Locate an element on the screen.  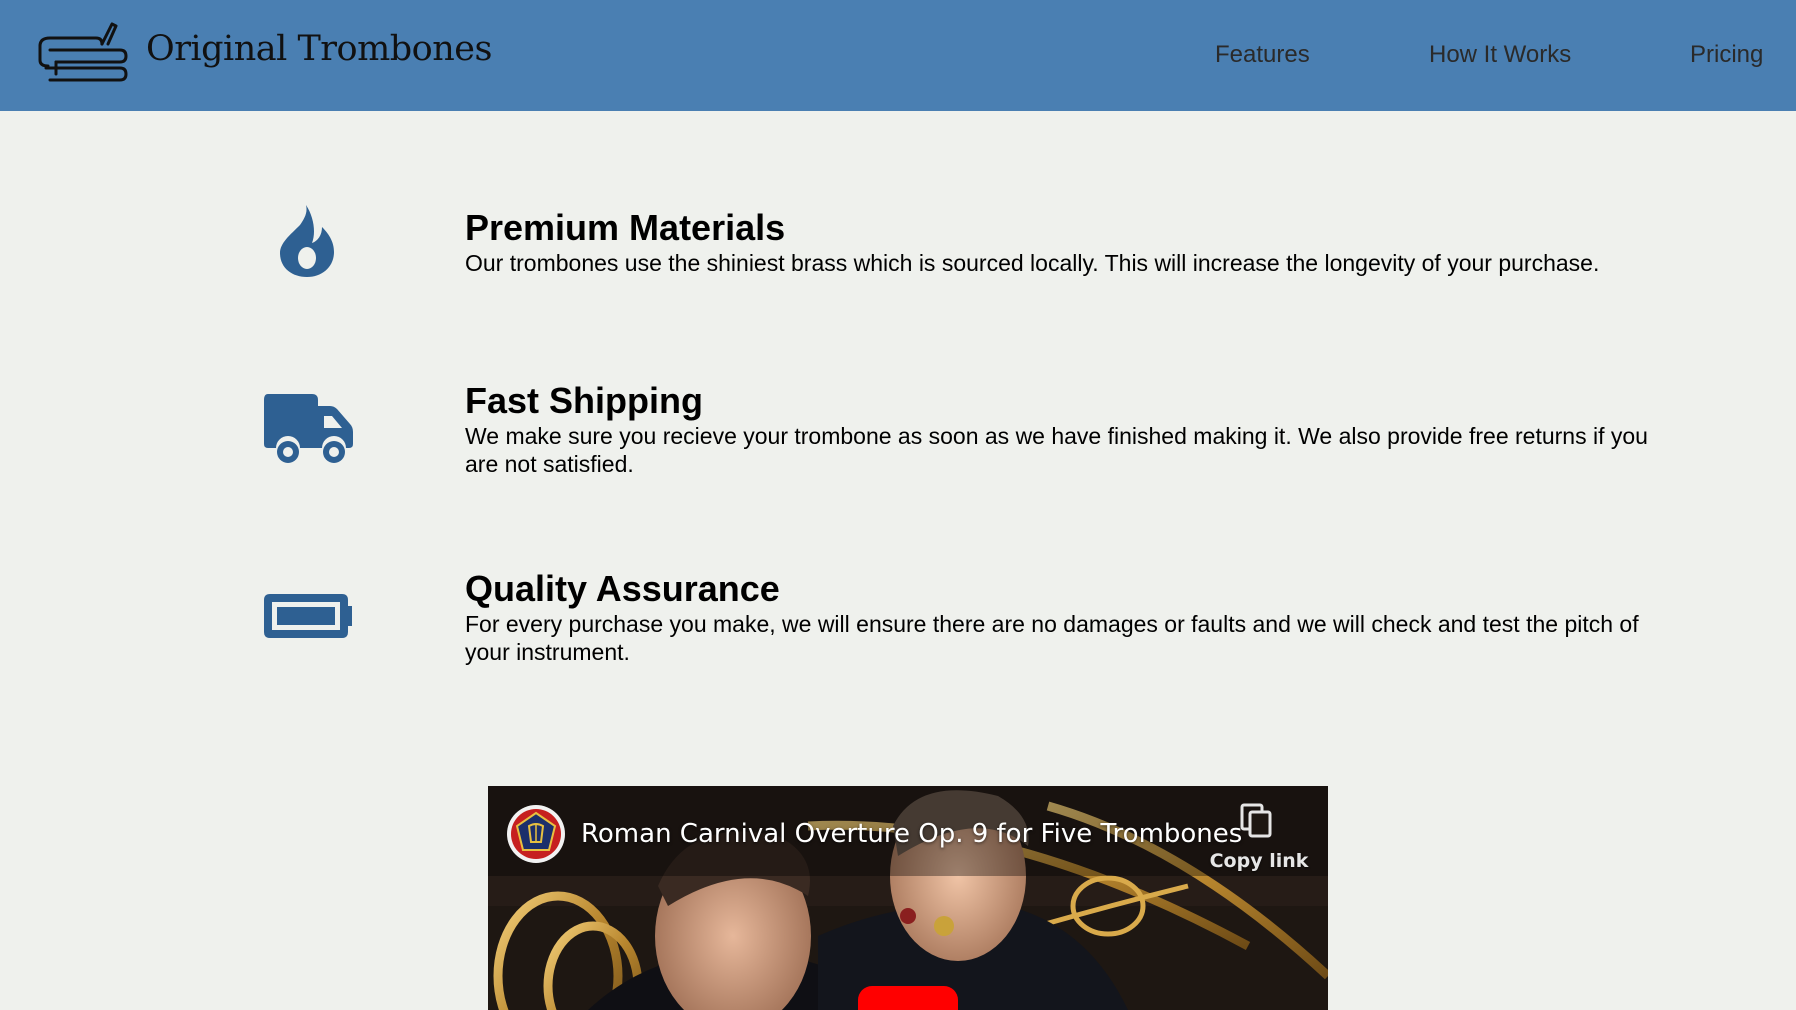
nav-link-features: Features is located at coordinates (1262, 55).